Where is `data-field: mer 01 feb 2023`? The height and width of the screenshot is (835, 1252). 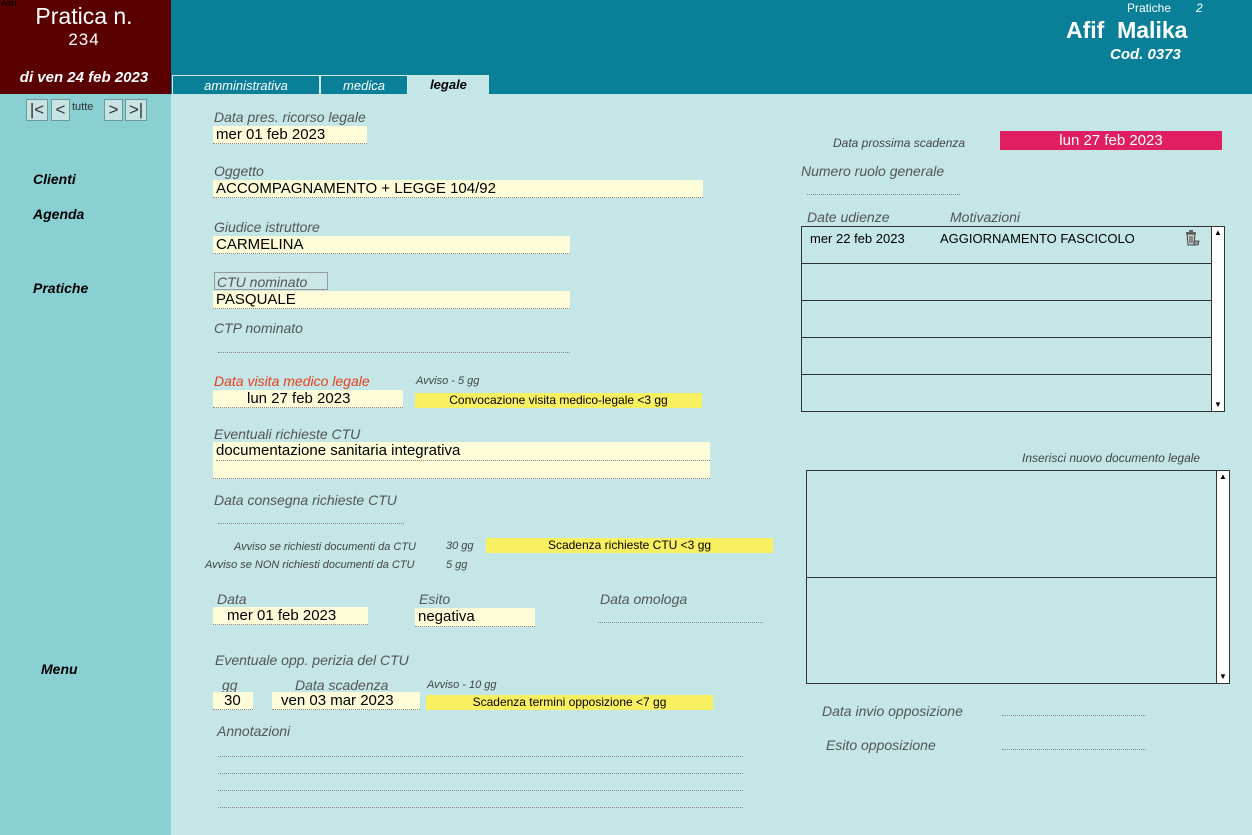 data-field: mer 01 feb 2023 is located at coordinates (290, 616).